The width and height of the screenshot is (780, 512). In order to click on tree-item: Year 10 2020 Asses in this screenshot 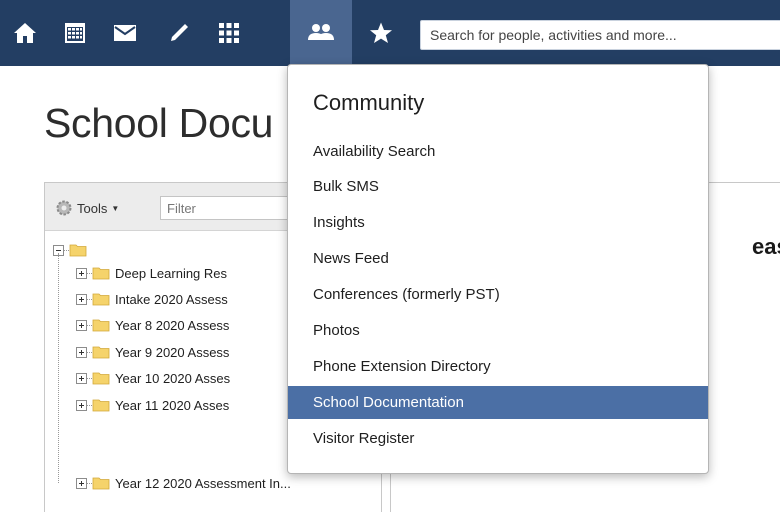, I will do `click(153, 378)`.